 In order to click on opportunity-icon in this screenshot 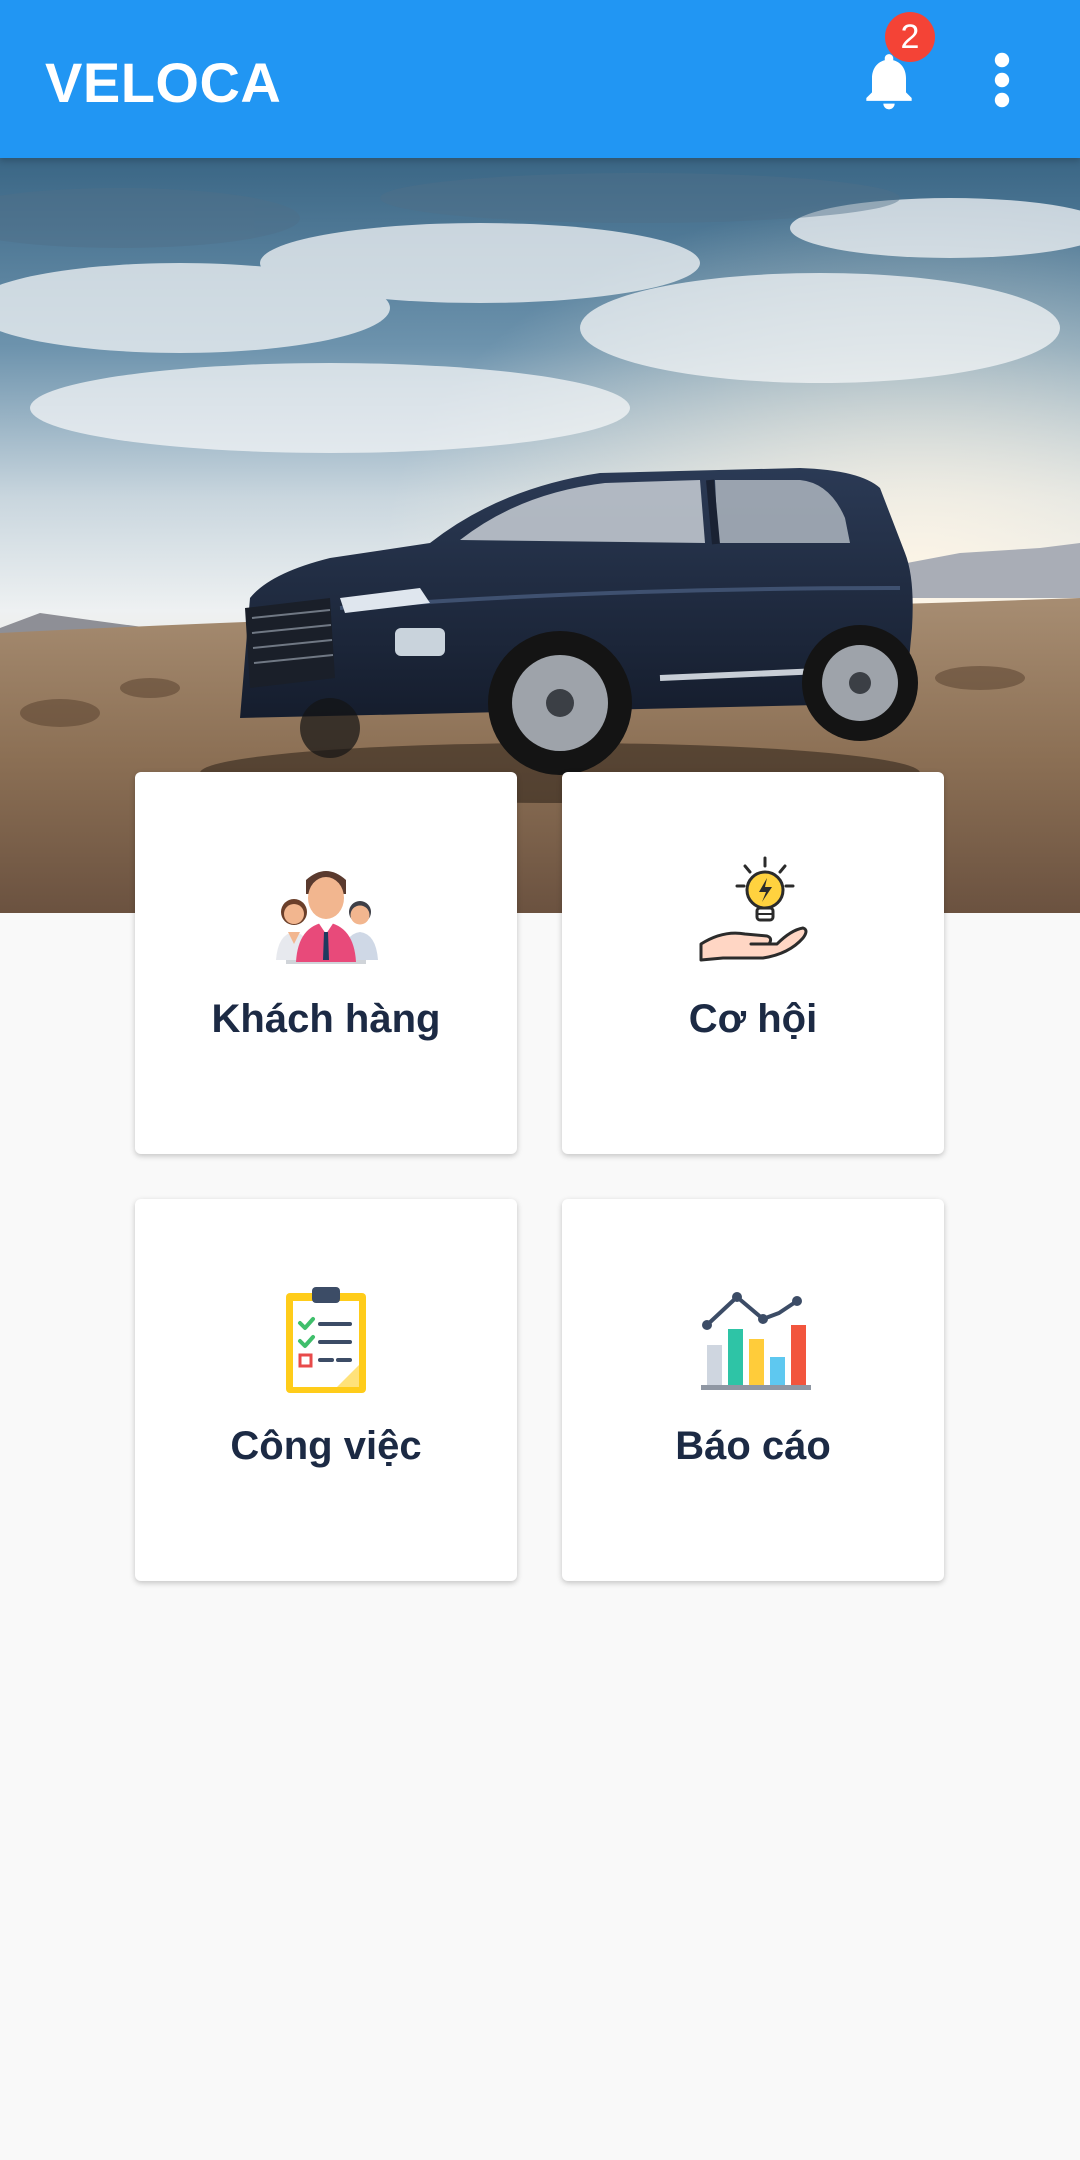, I will do `click(753, 909)`.